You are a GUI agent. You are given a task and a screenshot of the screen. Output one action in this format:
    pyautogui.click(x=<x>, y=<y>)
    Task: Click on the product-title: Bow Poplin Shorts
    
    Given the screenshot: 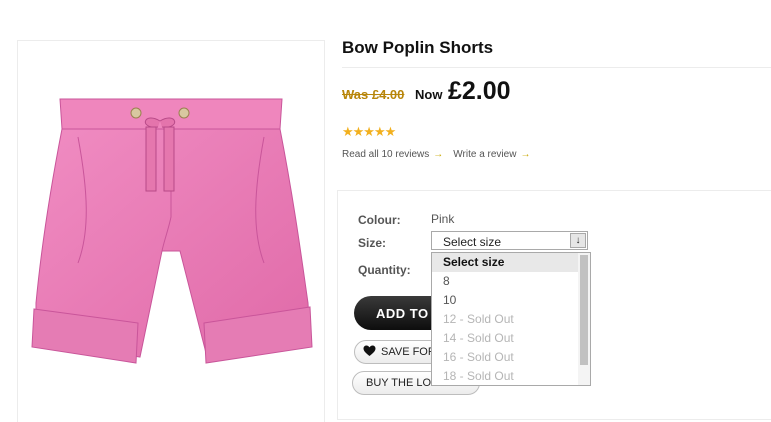 What is the action you would take?
    pyautogui.click(x=418, y=47)
    